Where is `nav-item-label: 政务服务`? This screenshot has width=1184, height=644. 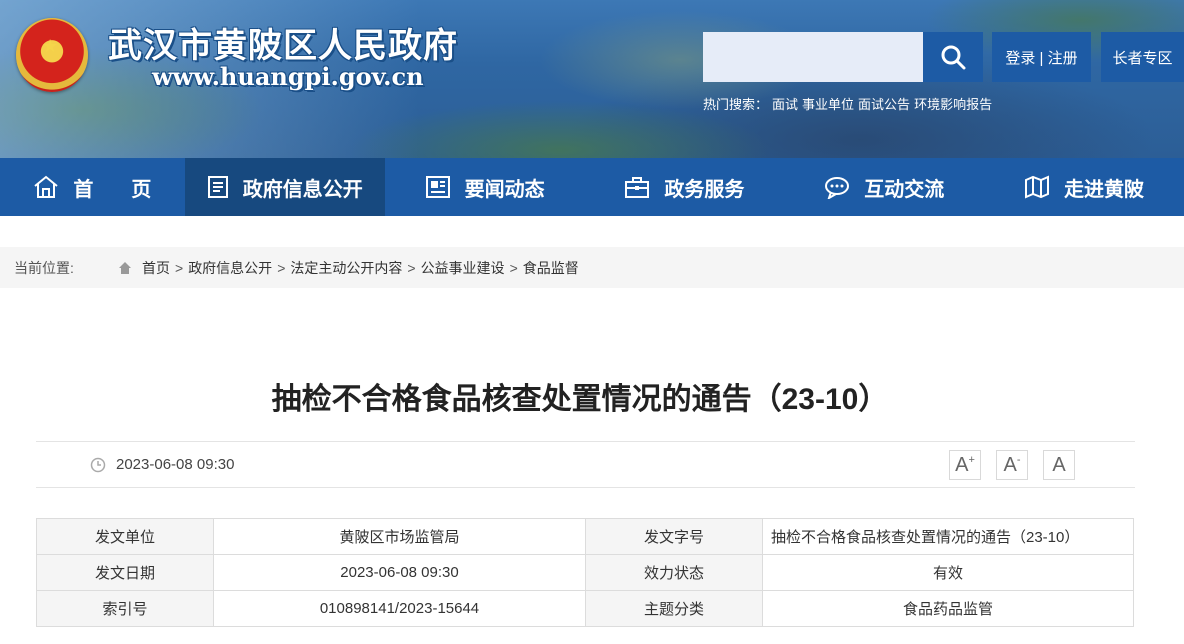
nav-item-label: 政务服务 is located at coordinates (704, 189).